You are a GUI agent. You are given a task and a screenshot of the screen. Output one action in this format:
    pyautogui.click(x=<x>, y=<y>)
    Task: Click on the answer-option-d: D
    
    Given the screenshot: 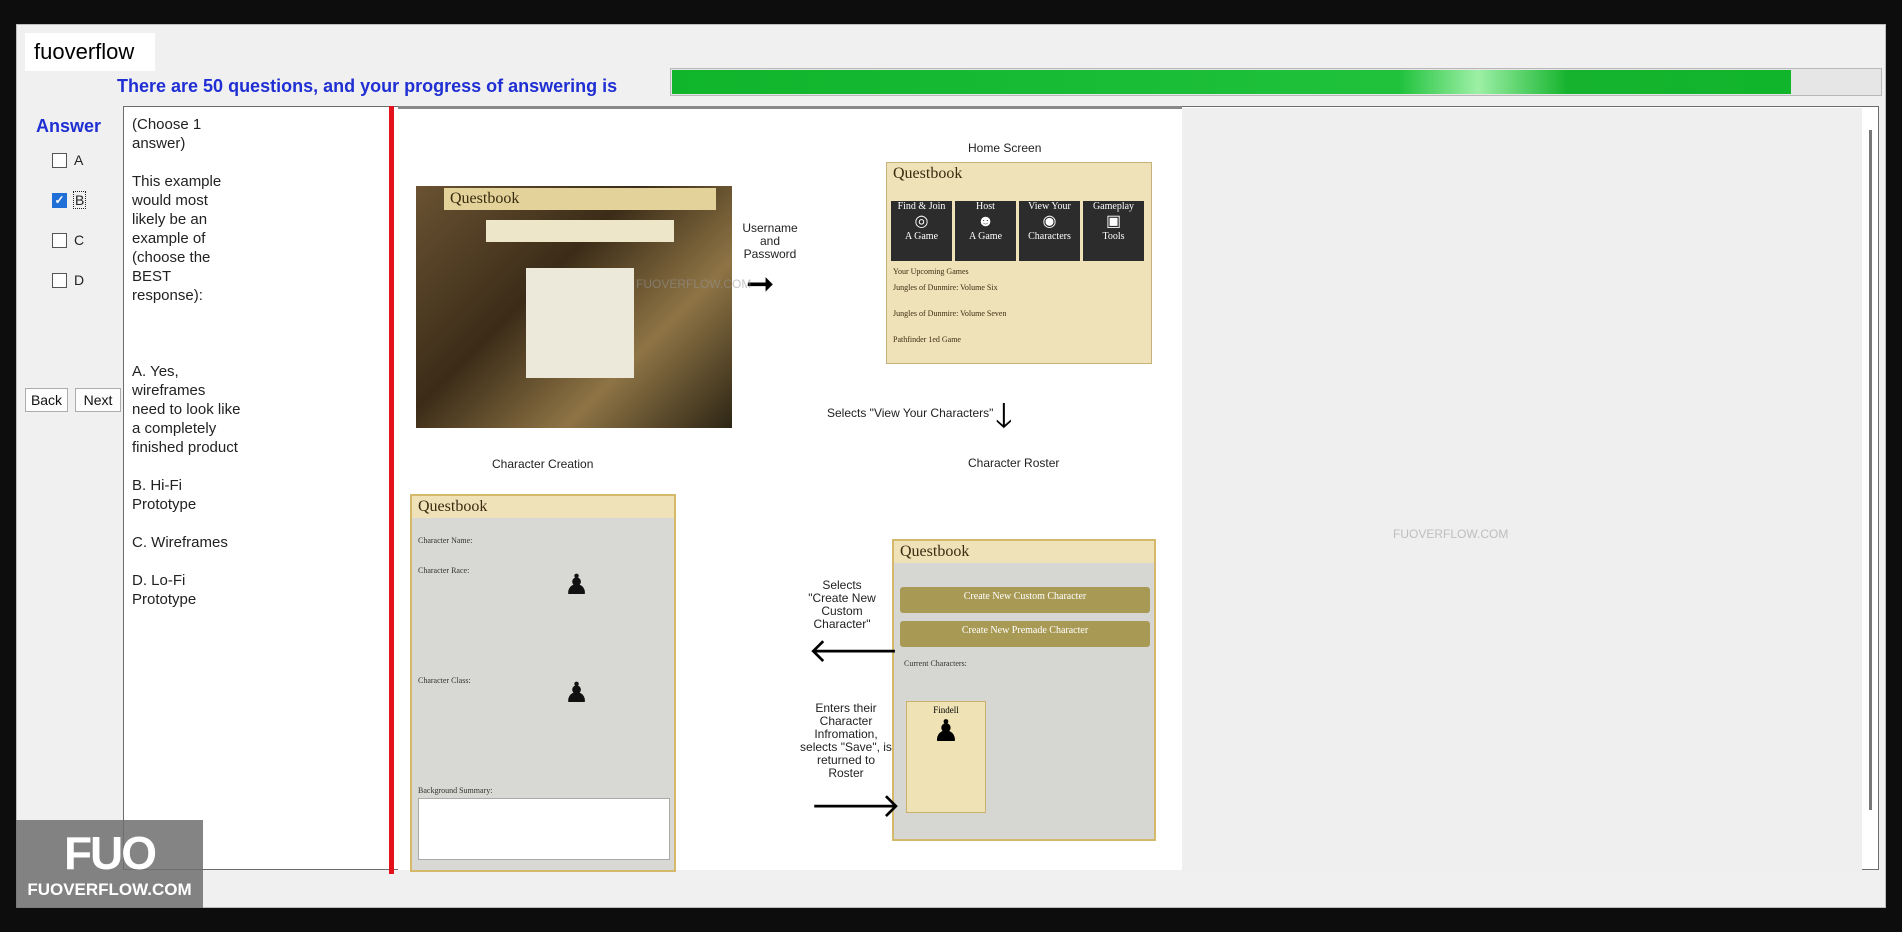 What is the action you would take?
    pyautogui.click(x=68, y=280)
    